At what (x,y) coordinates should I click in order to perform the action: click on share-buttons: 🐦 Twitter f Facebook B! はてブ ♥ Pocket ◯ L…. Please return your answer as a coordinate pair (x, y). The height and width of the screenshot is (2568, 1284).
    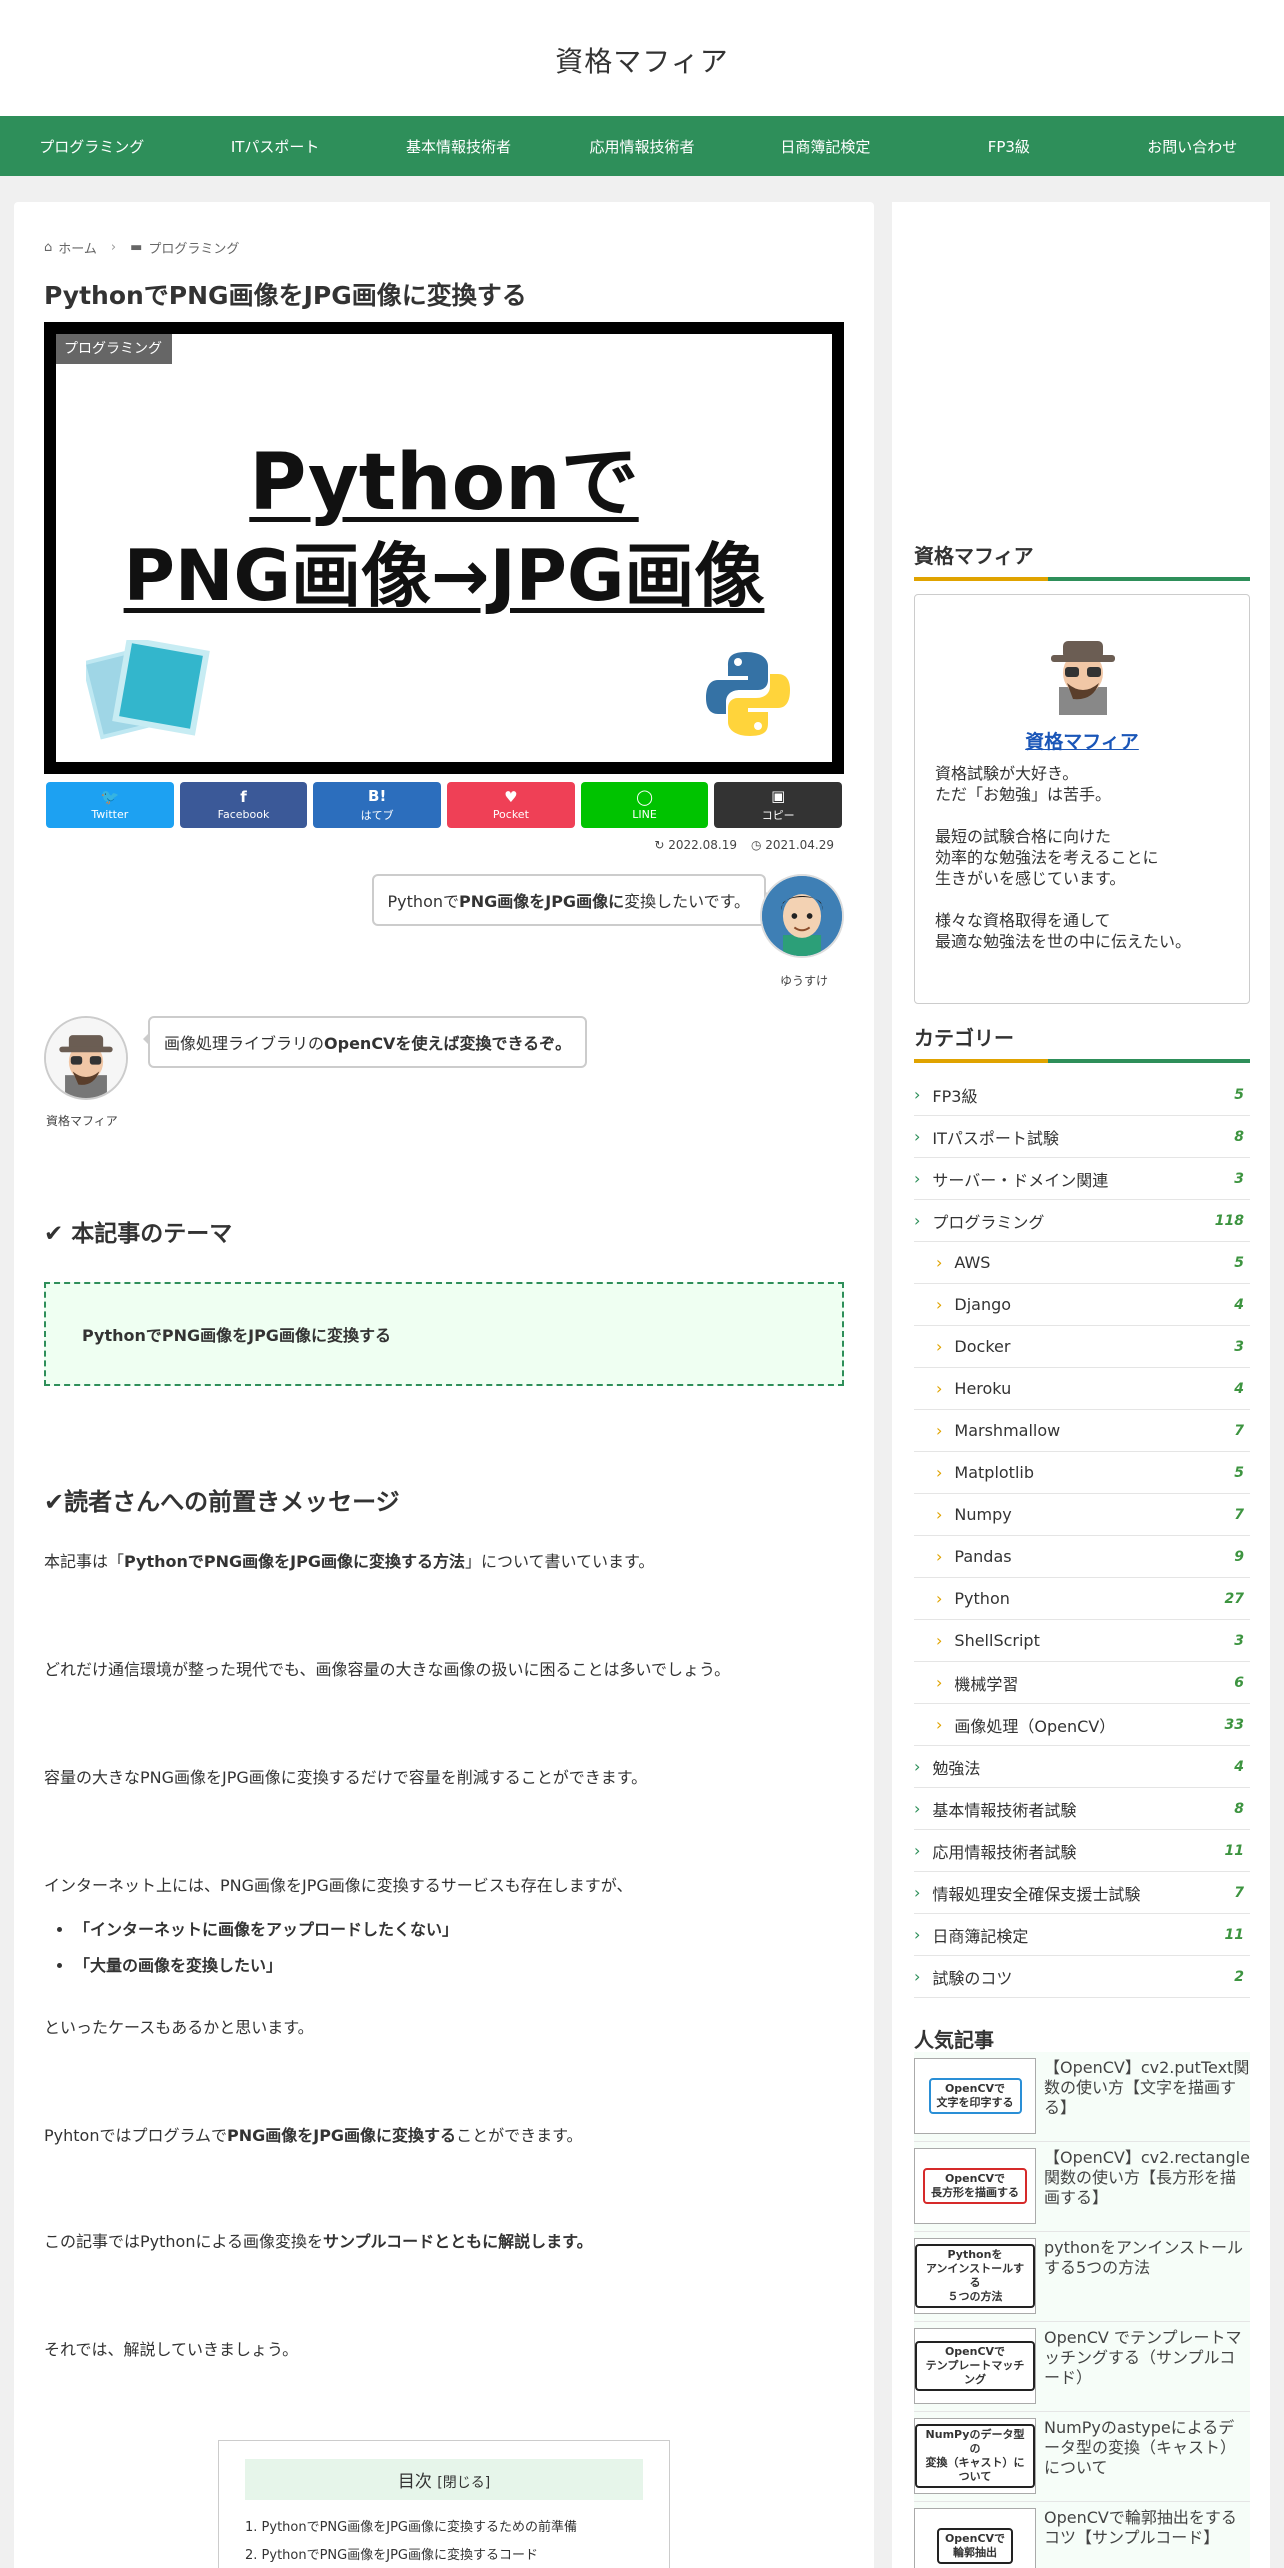
    Looking at the image, I should click on (444, 805).